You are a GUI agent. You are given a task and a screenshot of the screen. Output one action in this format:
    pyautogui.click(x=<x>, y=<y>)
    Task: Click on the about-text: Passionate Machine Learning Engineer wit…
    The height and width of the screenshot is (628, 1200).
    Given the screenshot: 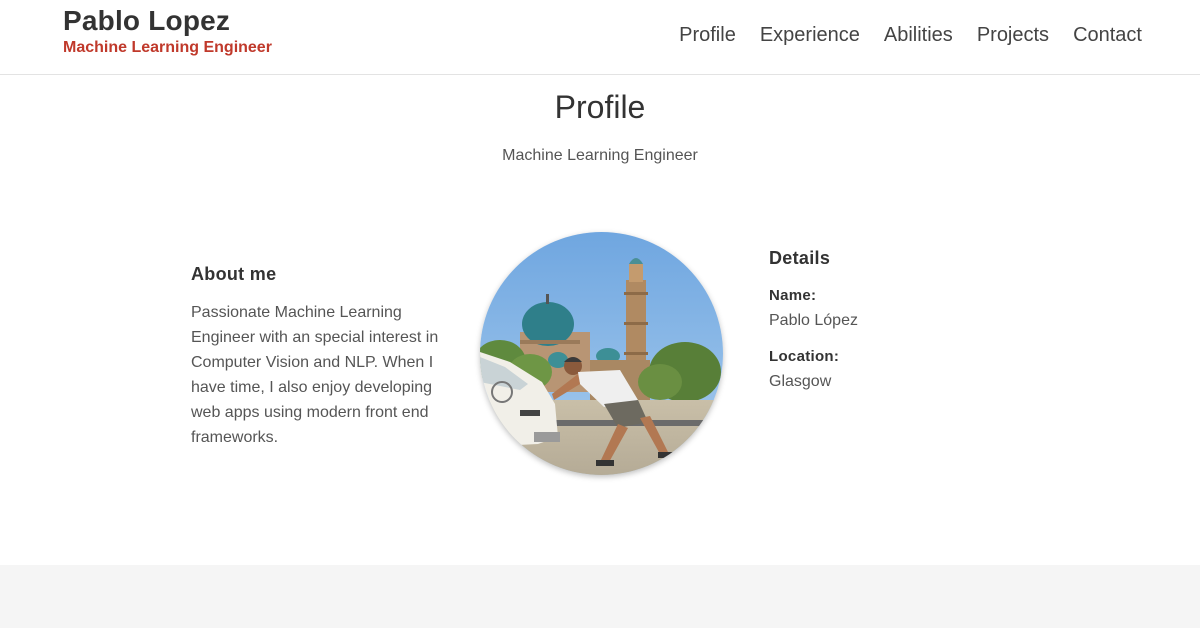 What is the action you would take?
    pyautogui.click(x=315, y=375)
    